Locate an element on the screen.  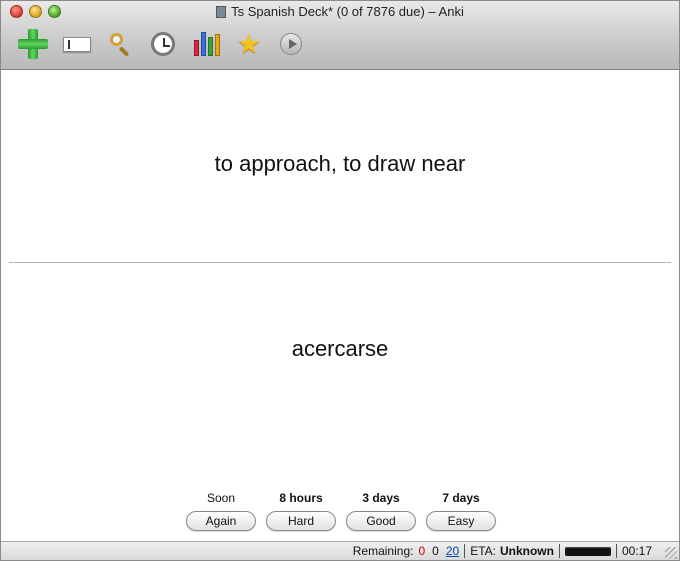
edit-button is located at coordinates (77, 44).